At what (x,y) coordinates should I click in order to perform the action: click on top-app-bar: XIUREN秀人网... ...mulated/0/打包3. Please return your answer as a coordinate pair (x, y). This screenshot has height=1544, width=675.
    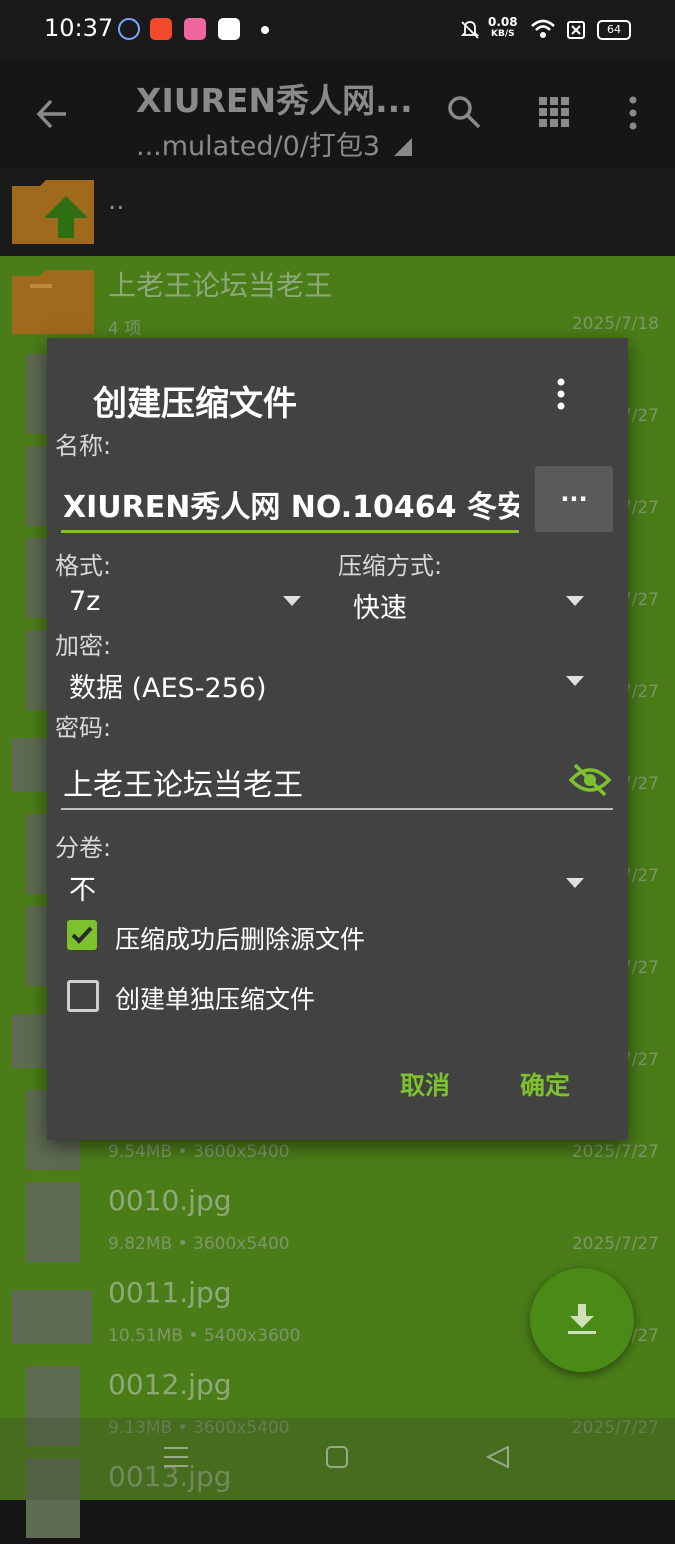
    Looking at the image, I should click on (337, 114).